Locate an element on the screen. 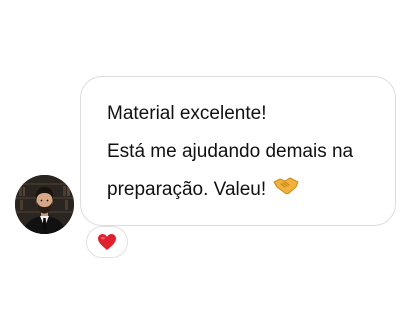 Image resolution: width=420 pixels, height=335 pixels. red-heart-icon is located at coordinates (107, 242).